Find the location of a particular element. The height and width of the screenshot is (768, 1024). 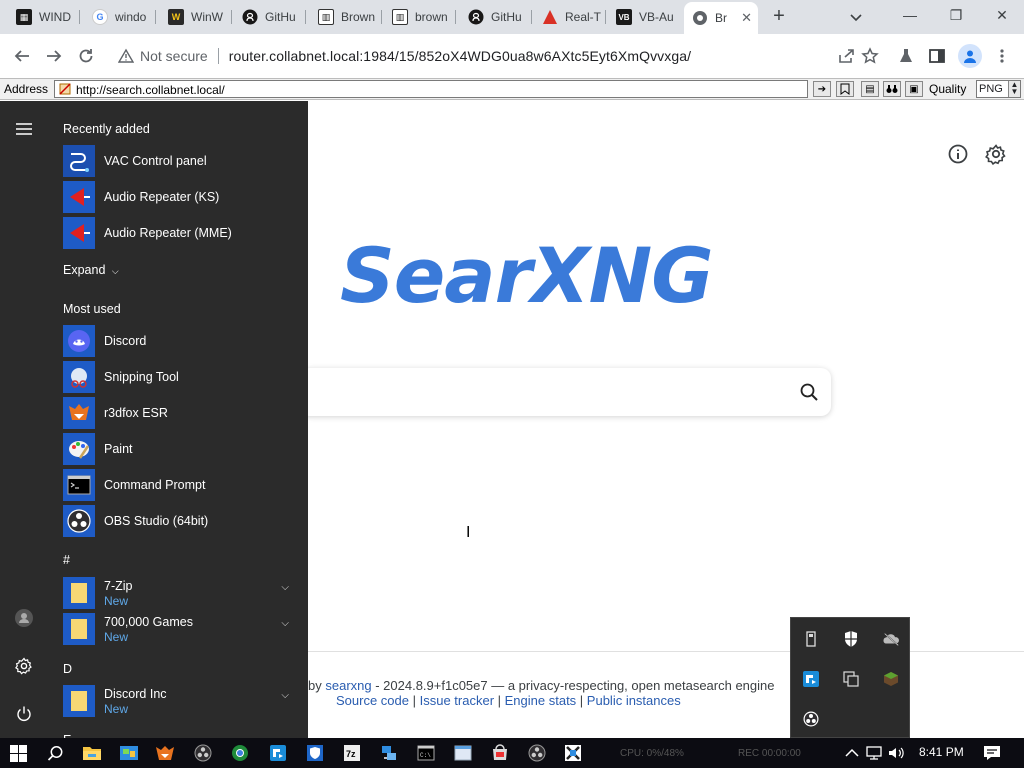

public-instances-link: Public instances is located at coordinates (634, 700).